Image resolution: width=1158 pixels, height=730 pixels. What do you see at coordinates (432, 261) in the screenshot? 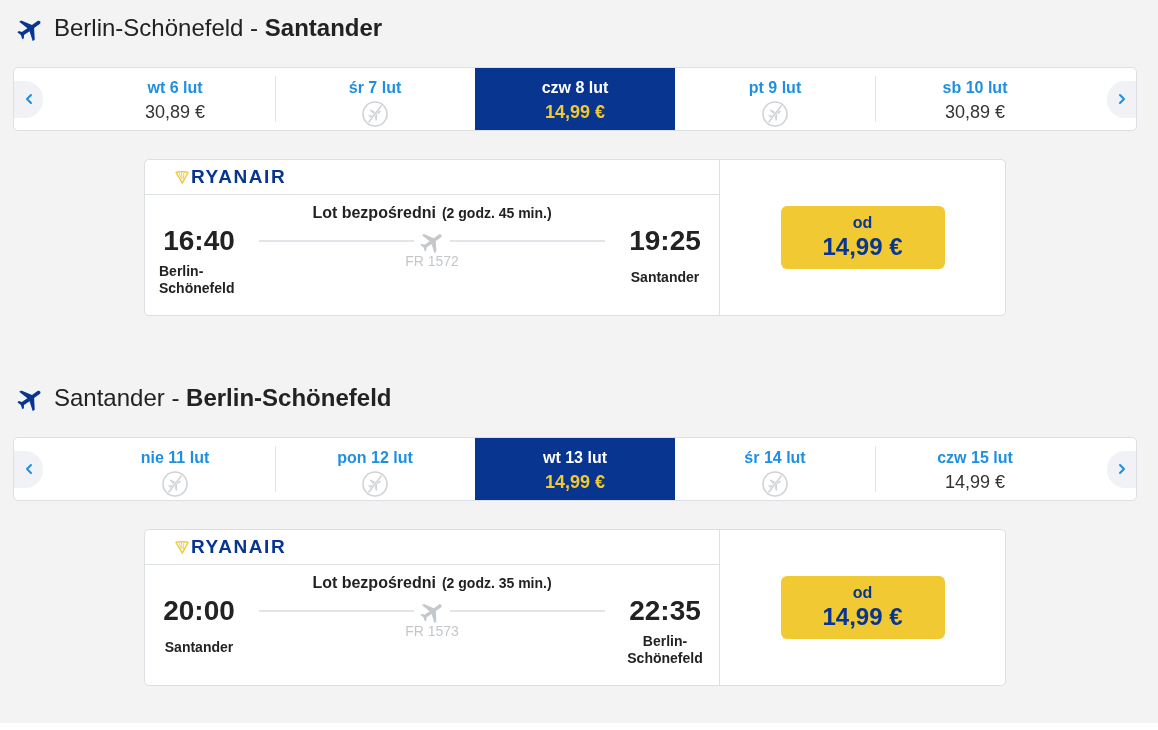
I see `flight-number: FR 1572` at bounding box center [432, 261].